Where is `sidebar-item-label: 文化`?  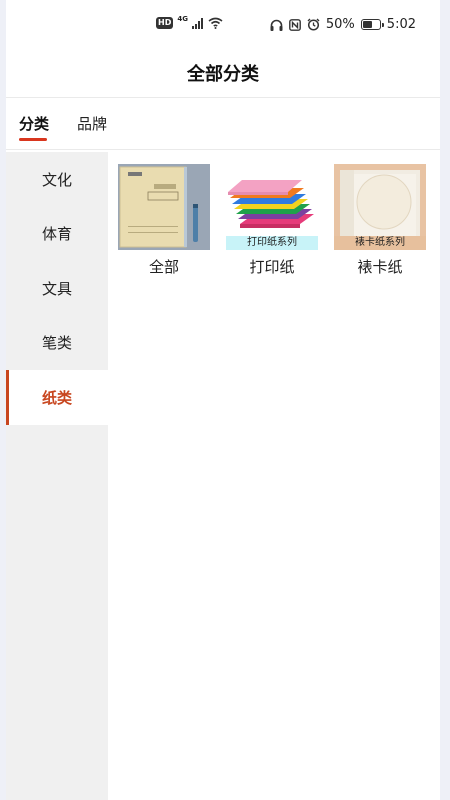
sidebar-item-label: 文化 is located at coordinates (56, 179).